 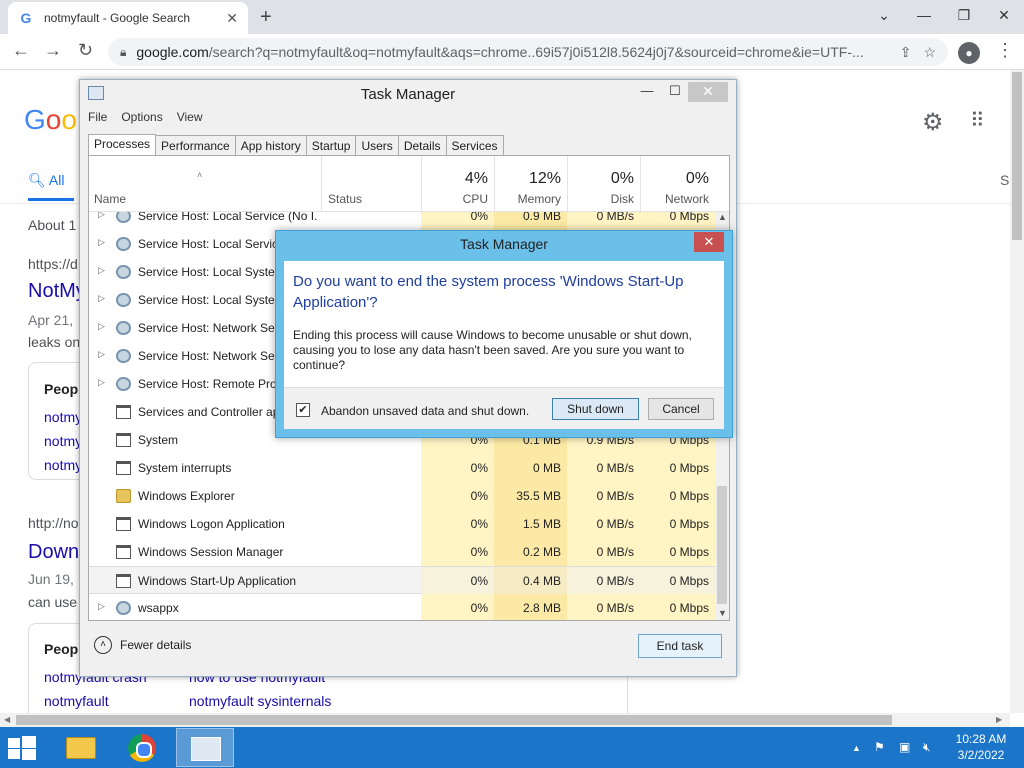 I want to click on start-button-icon, so click(x=22, y=748).